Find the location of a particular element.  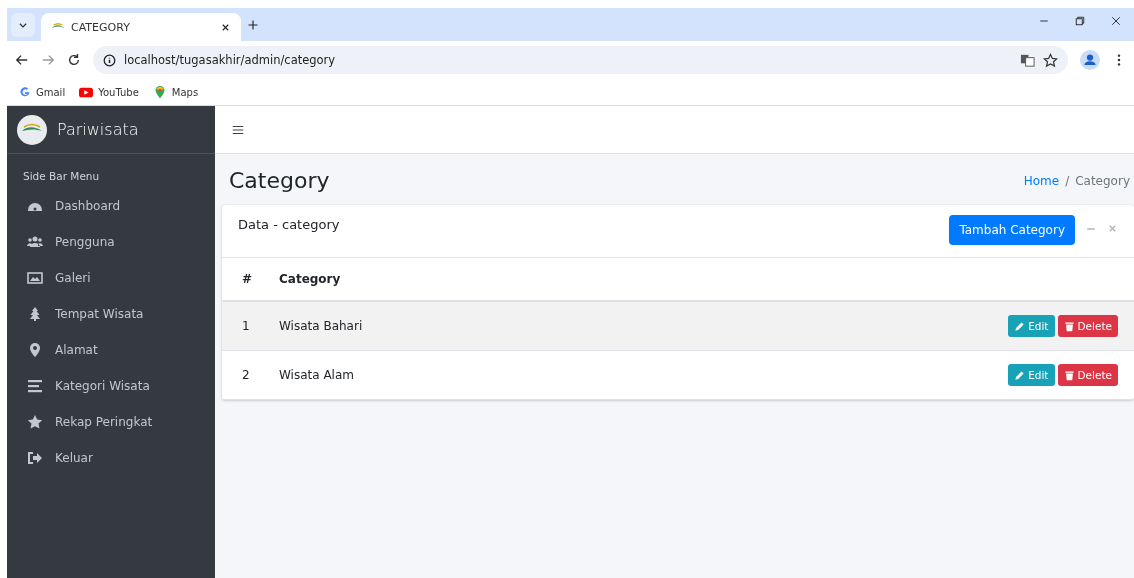

sidebar-item: Rekap Peringkat is located at coordinates (111, 422).